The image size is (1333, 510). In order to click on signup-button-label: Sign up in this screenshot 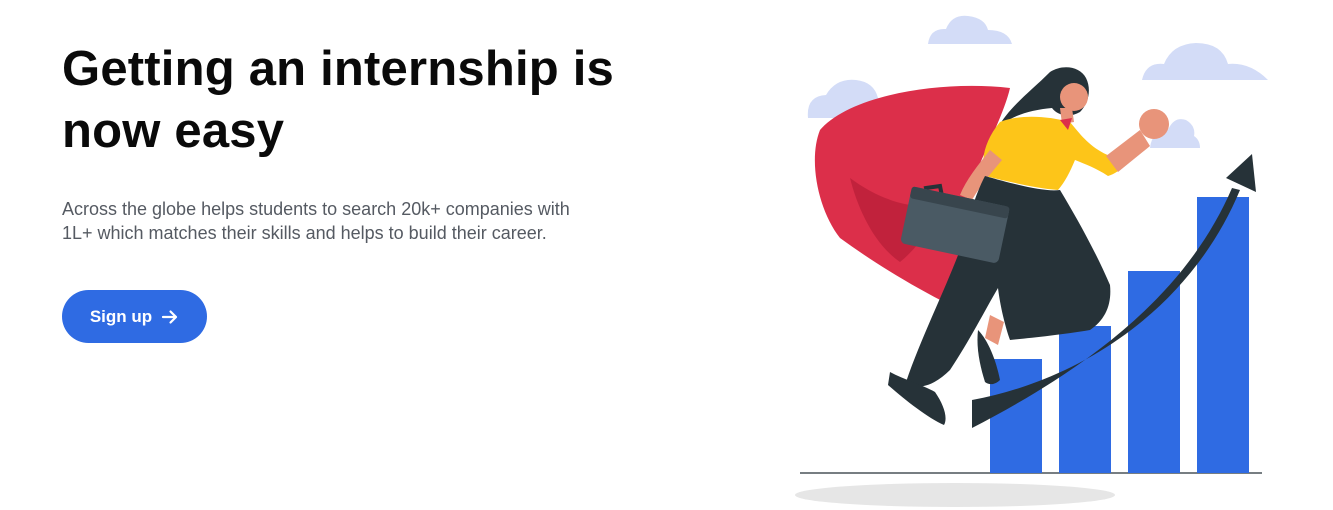, I will do `click(121, 316)`.